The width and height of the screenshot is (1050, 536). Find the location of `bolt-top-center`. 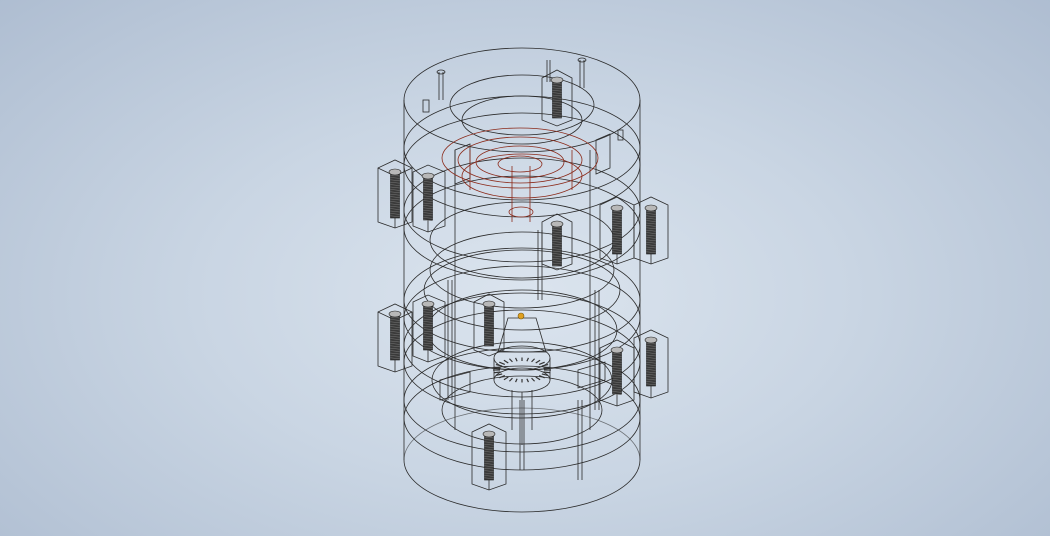

bolt-top-center is located at coordinates (557, 97).